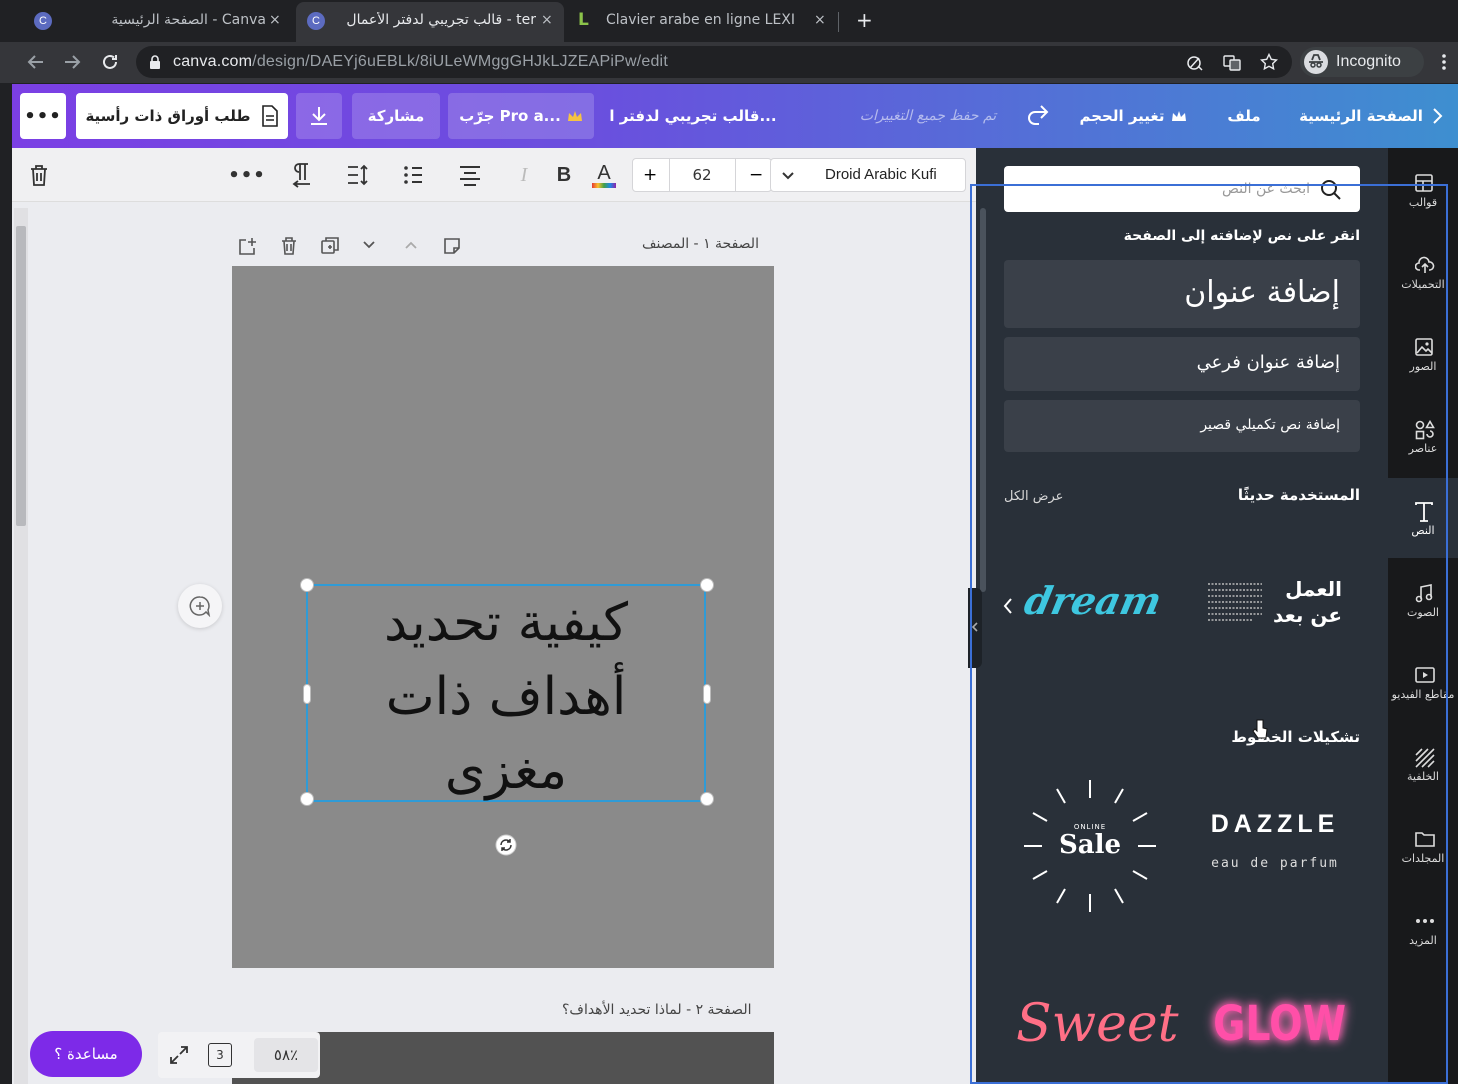  What do you see at coordinates (396, 116) in the screenshot?
I see `share-button: مشاركة` at bounding box center [396, 116].